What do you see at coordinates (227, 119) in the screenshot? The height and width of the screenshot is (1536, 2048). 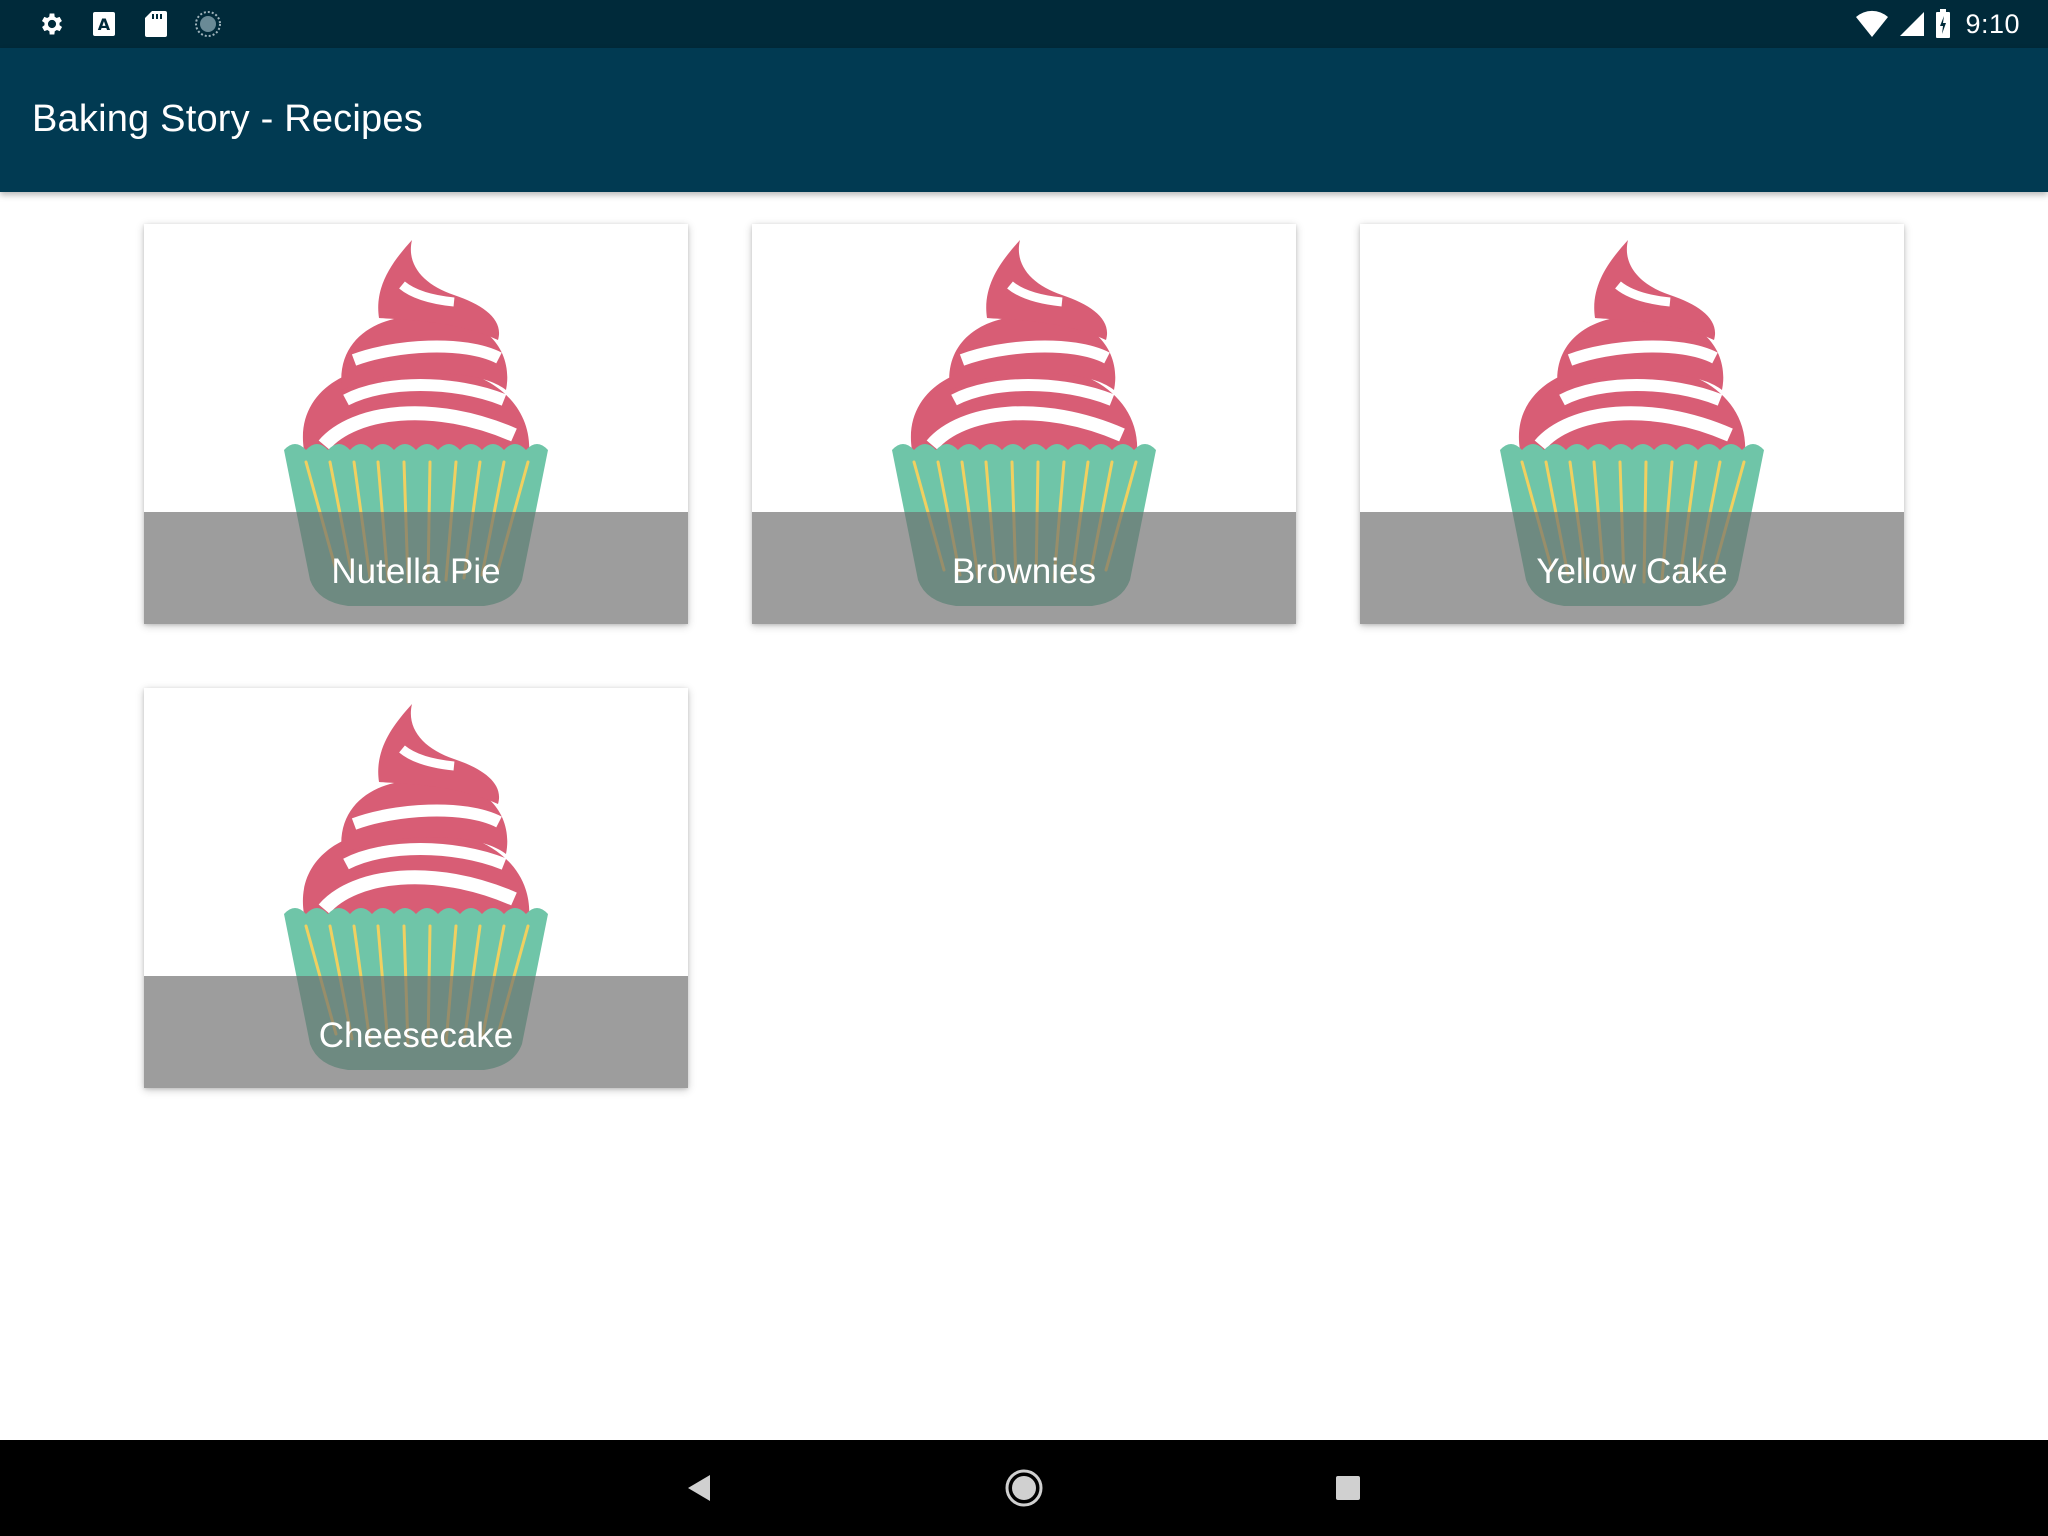 I see `app-title: Baking Story - Recipes` at bounding box center [227, 119].